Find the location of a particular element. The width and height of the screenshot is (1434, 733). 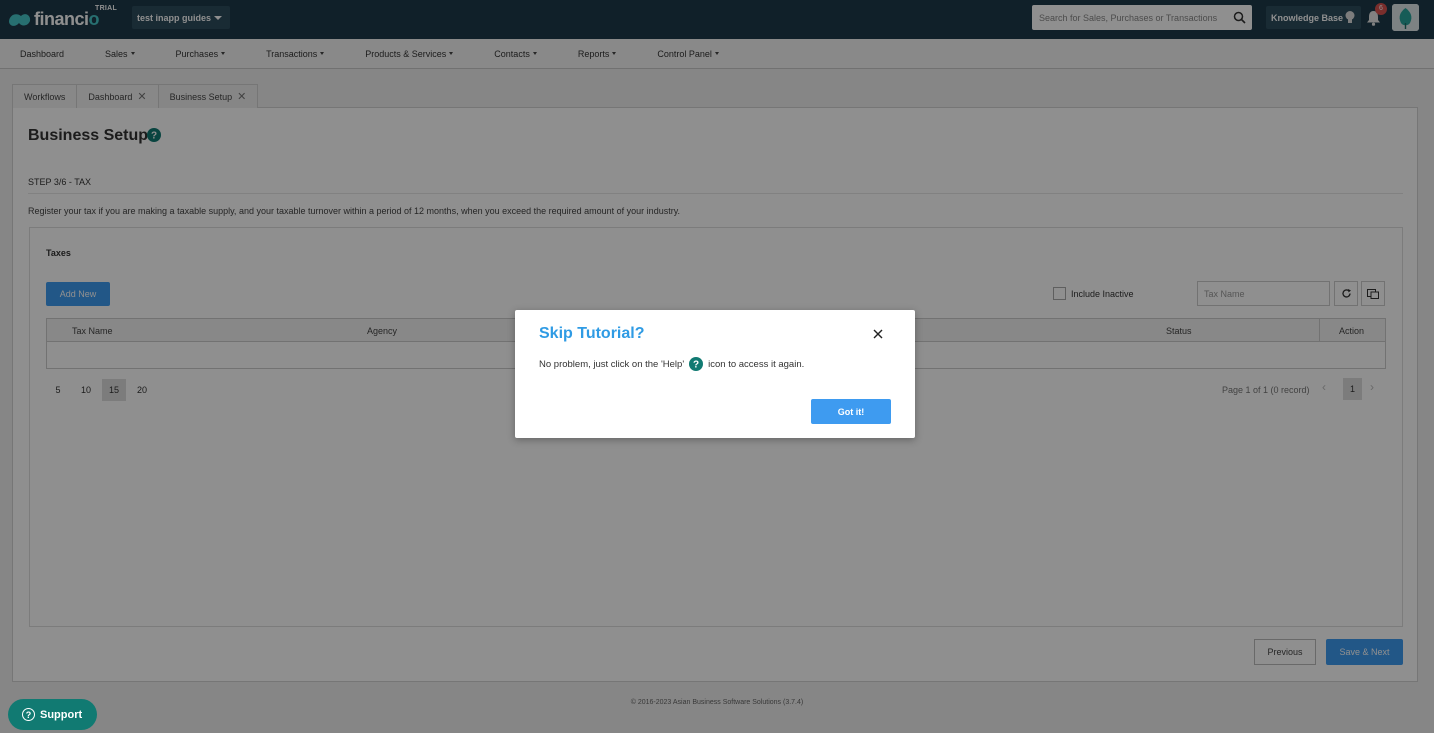

dialog-text-before: No problem, just click on the 'Help' is located at coordinates (612, 364).